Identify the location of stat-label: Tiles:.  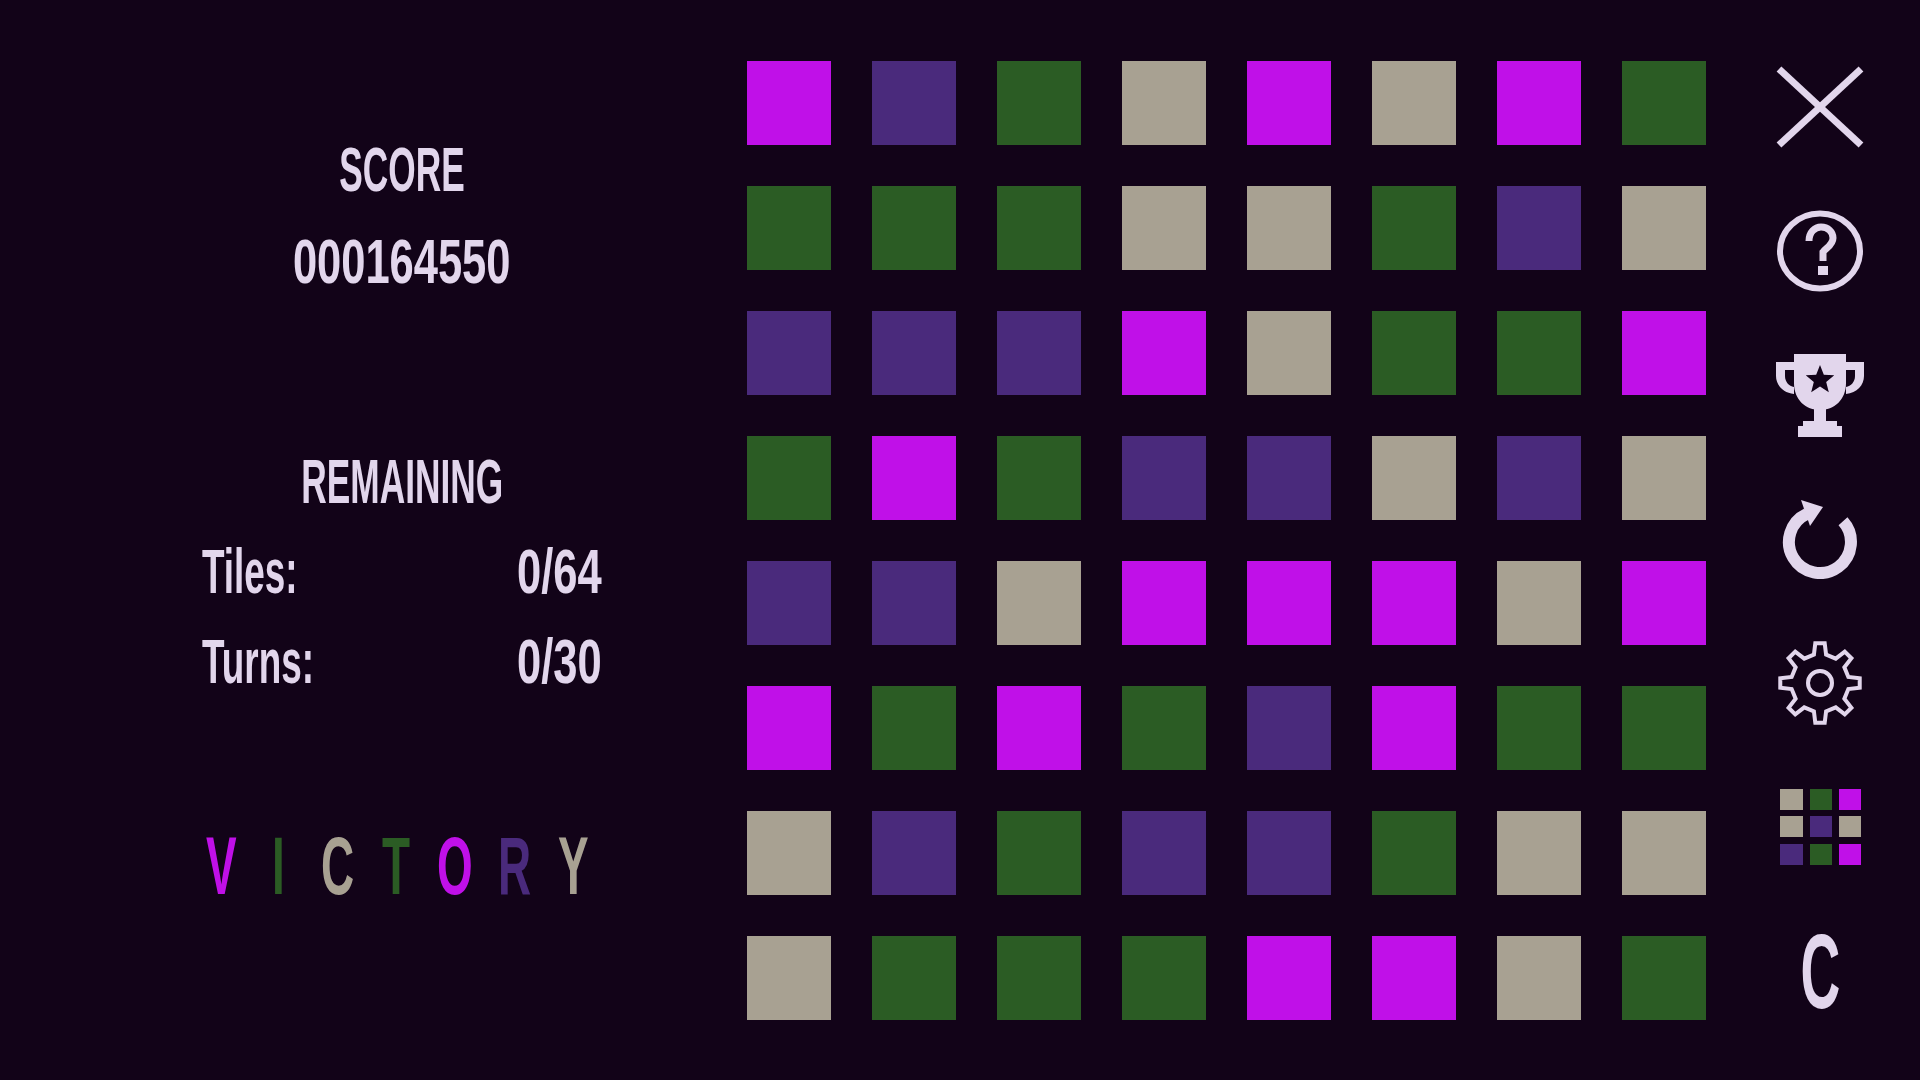
(250, 571).